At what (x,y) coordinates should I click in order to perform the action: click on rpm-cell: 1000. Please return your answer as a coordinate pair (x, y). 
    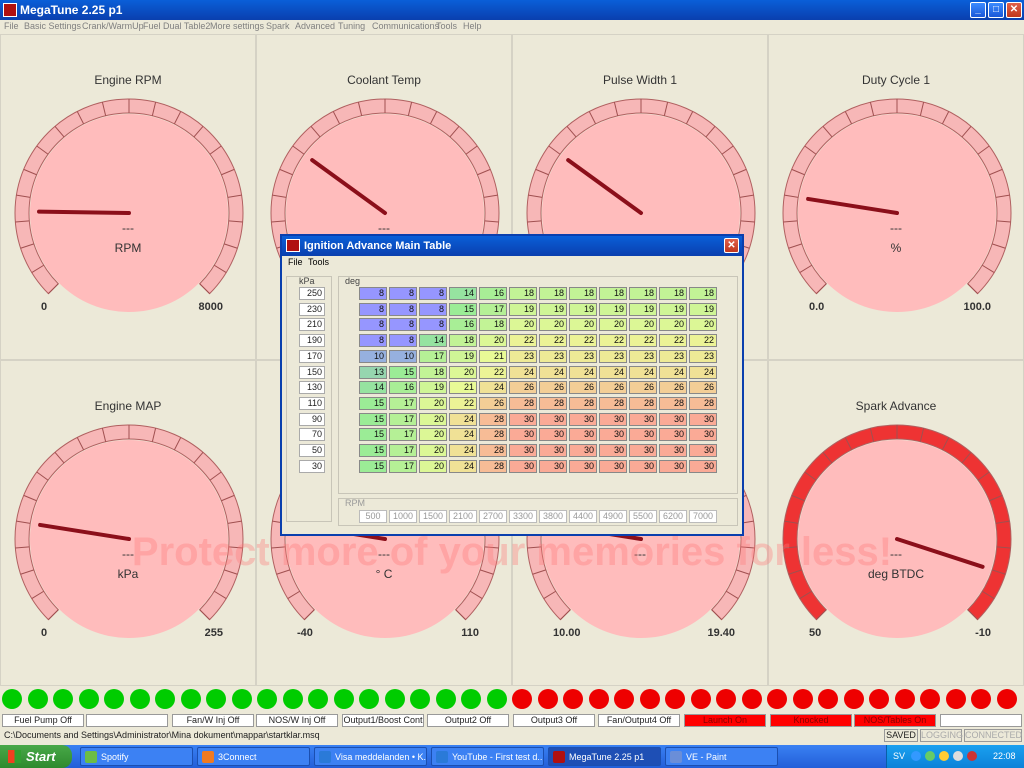
    Looking at the image, I should click on (403, 516).